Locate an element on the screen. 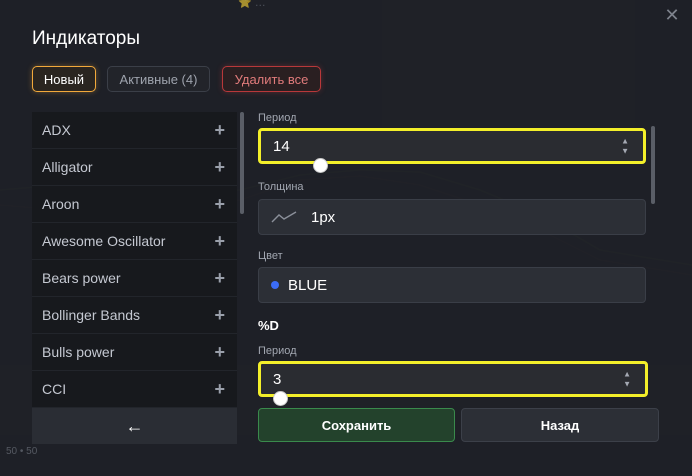 The height and width of the screenshot is (476, 692). color-value: BLUE is located at coordinates (308, 285).